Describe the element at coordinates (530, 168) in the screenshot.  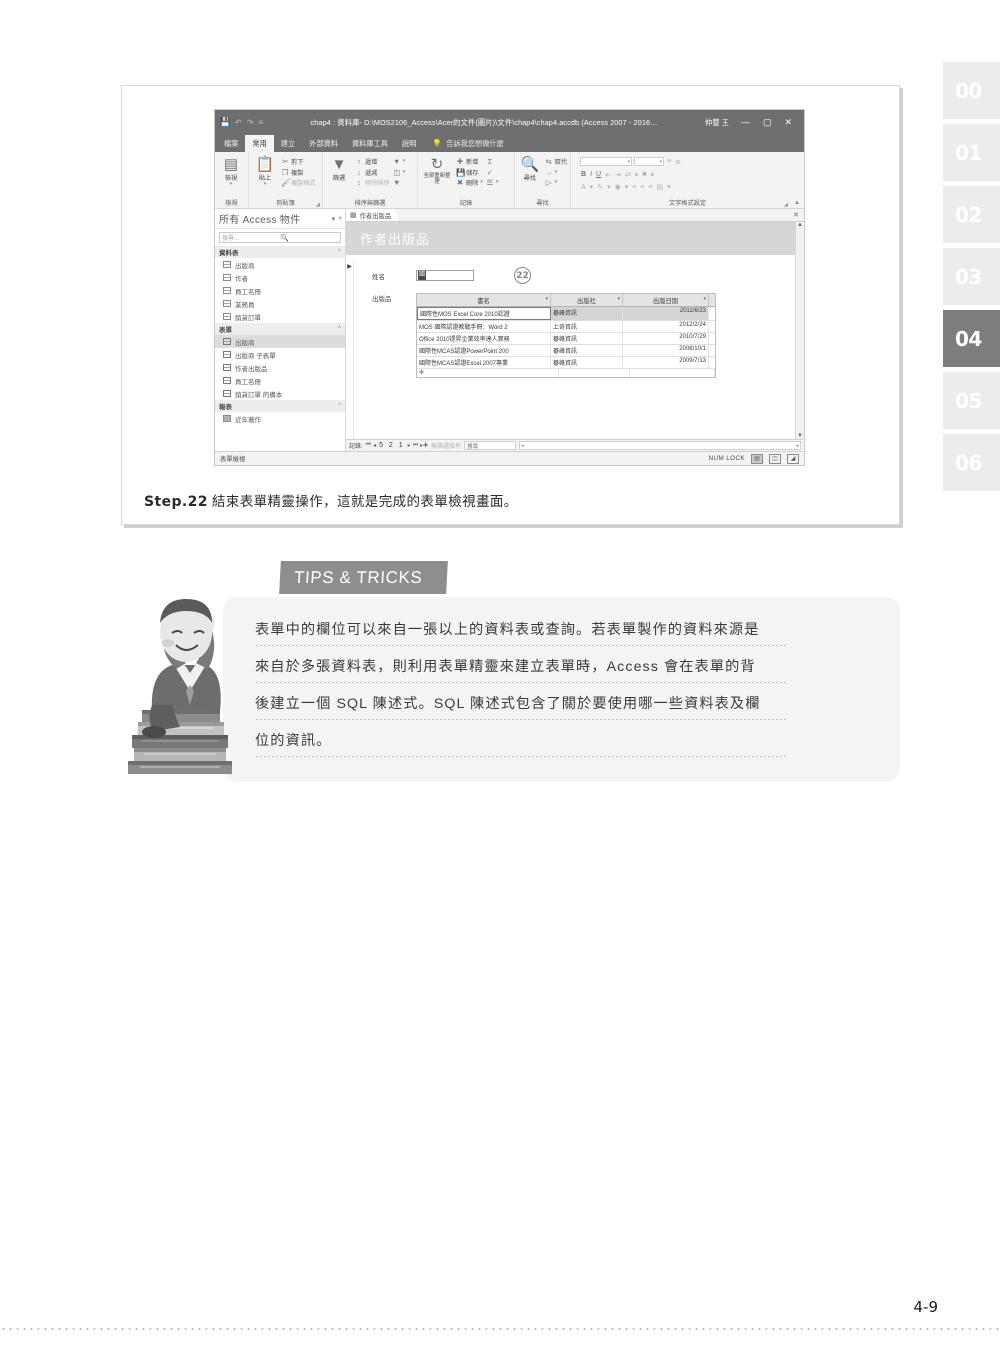
I see `find-button: 🔍 尋找` at that location.